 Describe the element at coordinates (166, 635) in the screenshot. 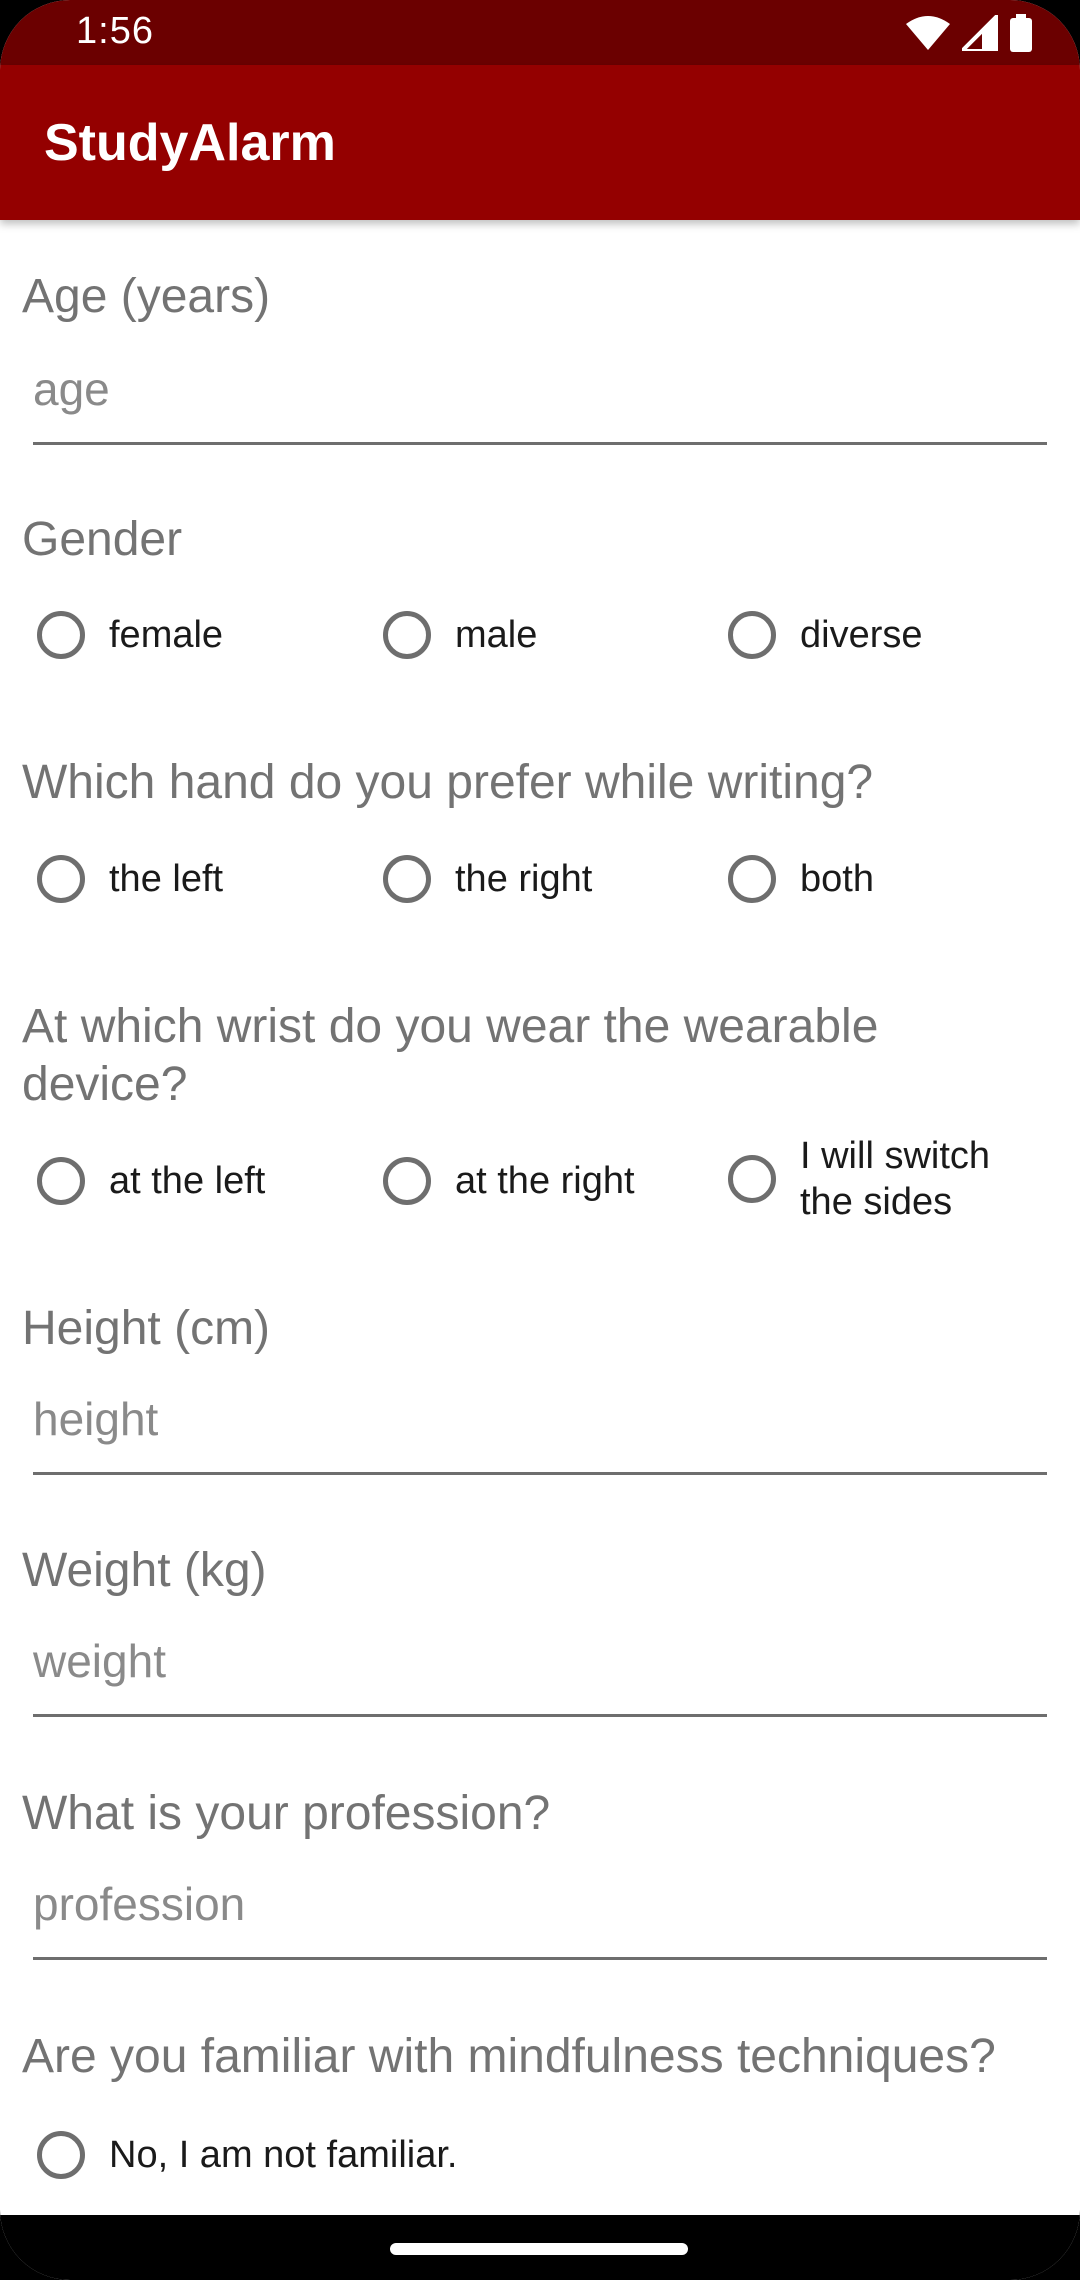

I see `radio-label: female` at that location.